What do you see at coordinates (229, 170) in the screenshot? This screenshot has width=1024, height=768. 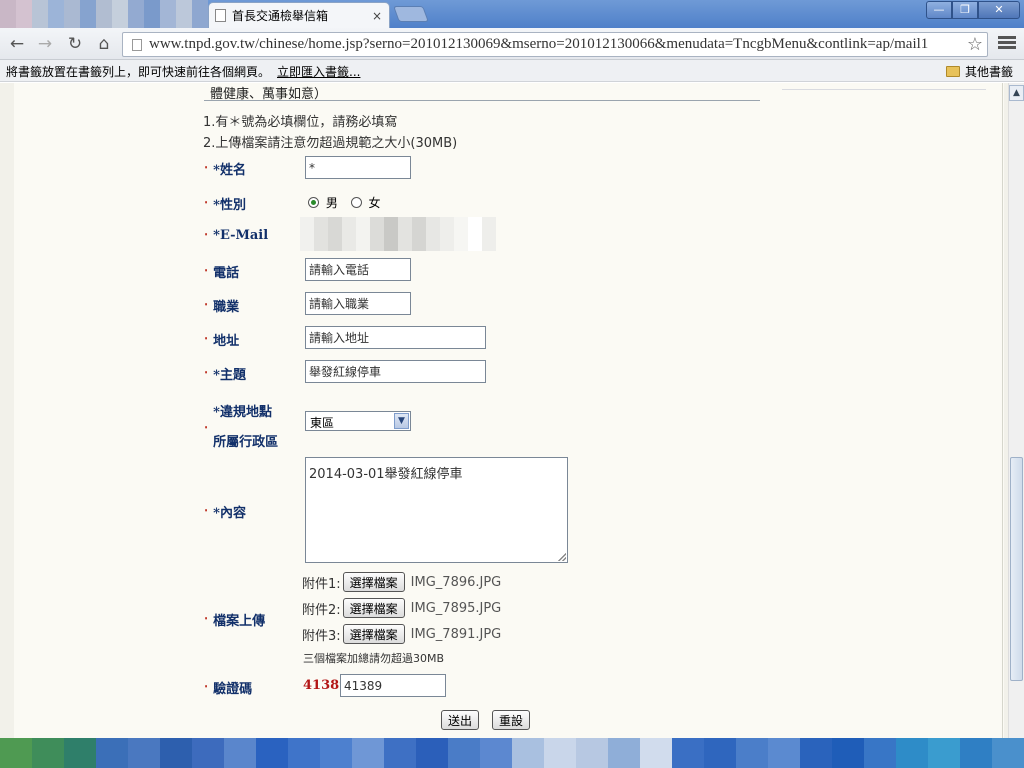 I see `name-label-text: *姓名` at bounding box center [229, 170].